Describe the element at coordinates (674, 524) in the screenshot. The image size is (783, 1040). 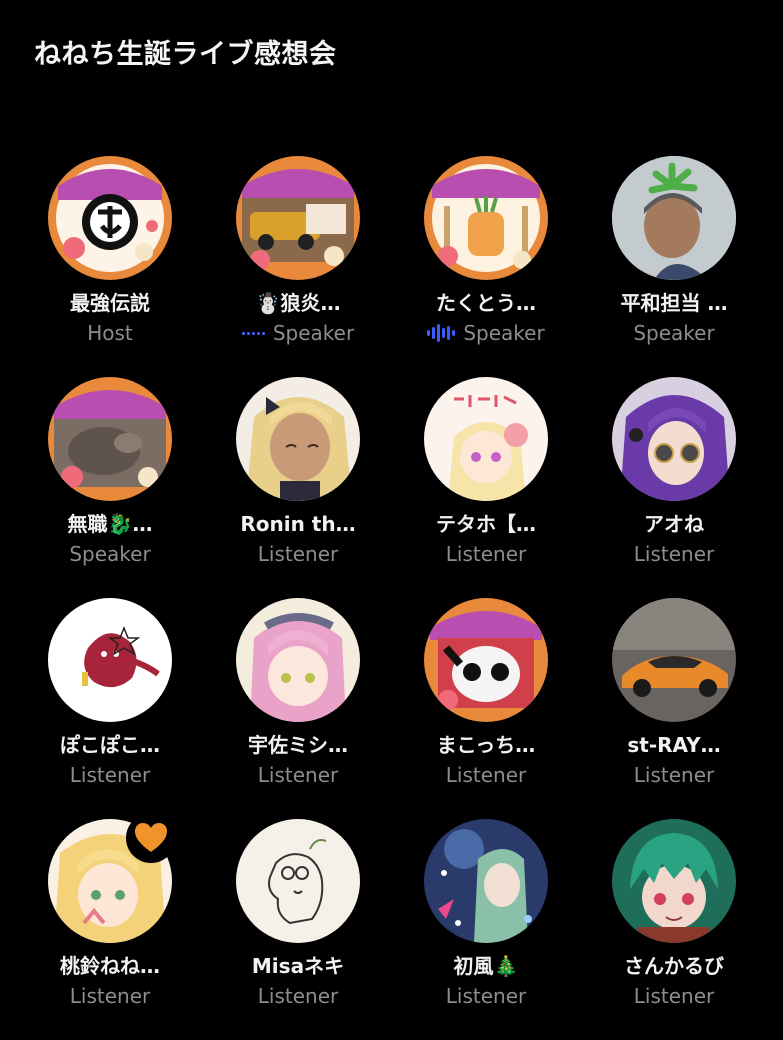
I see `participant-name: アオね` at that location.